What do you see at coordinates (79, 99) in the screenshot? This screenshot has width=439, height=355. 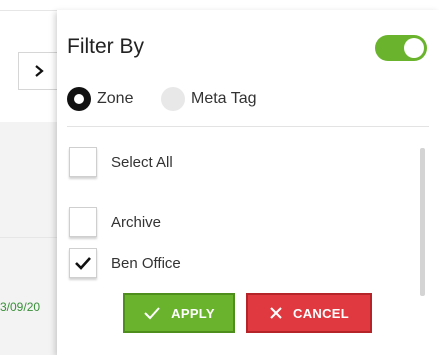 I see `radio-selected-icon` at bounding box center [79, 99].